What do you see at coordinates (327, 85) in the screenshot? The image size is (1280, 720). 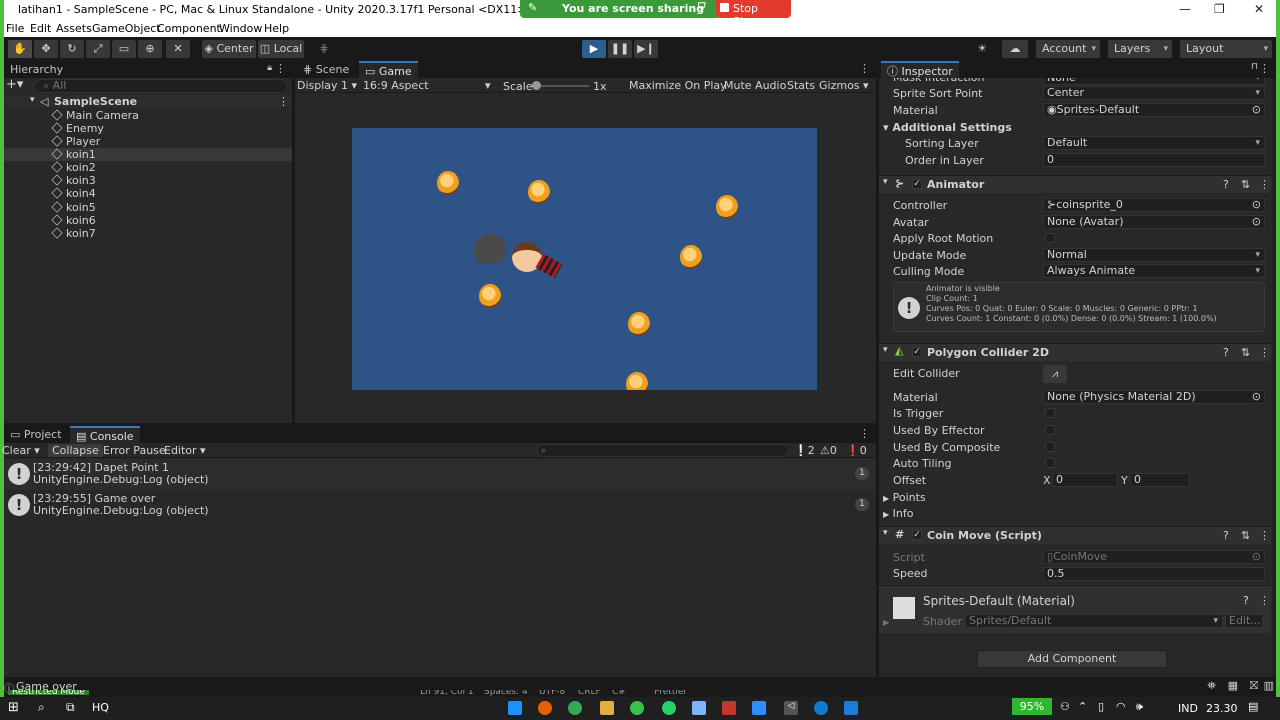 I see `display-dropdown: Display 1 ▾` at bounding box center [327, 85].